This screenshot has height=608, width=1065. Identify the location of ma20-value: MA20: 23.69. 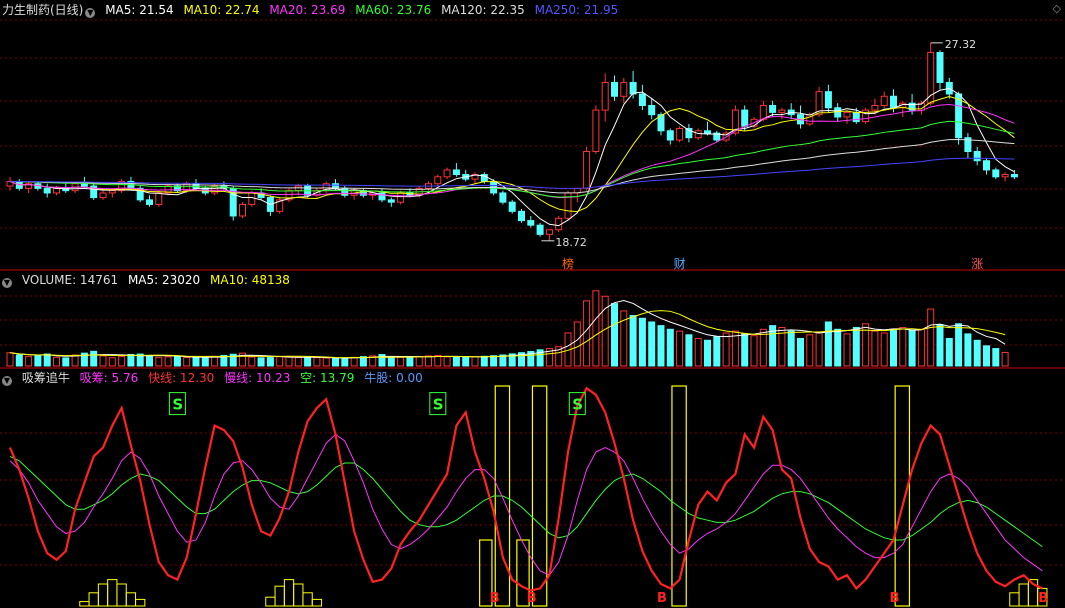
(307, 10).